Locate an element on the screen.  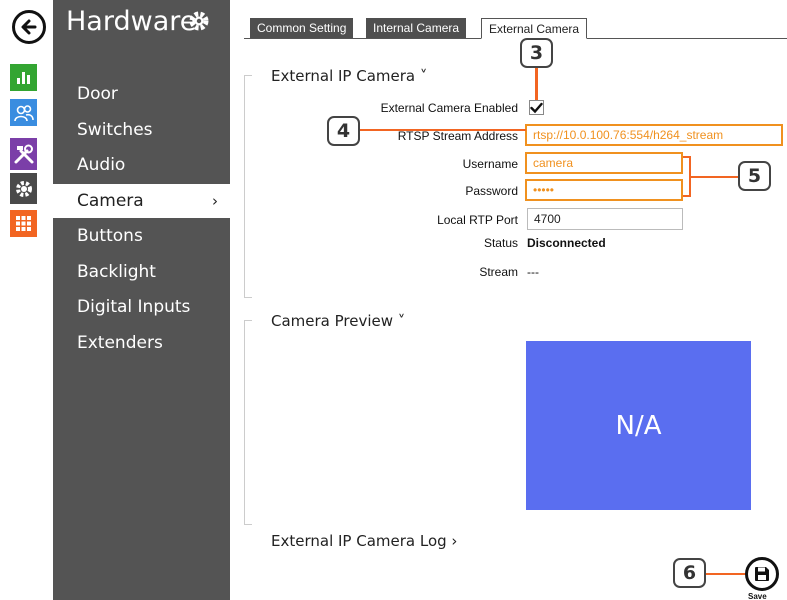
bar-chart-icon is located at coordinates (23, 77).